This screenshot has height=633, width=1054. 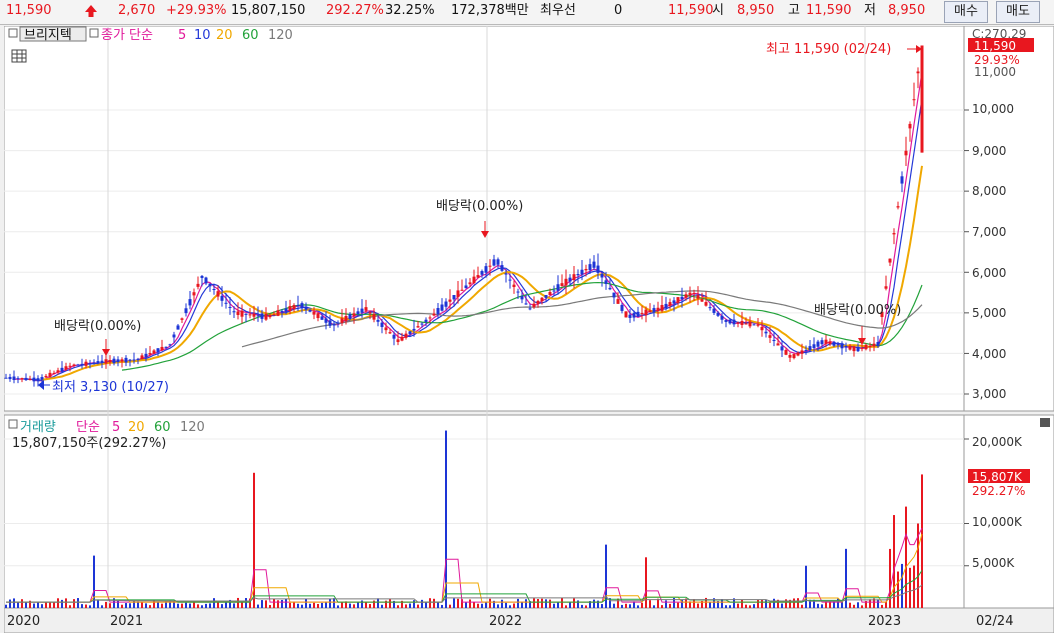 I want to click on buy-button: 매수, so click(x=966, y=12).